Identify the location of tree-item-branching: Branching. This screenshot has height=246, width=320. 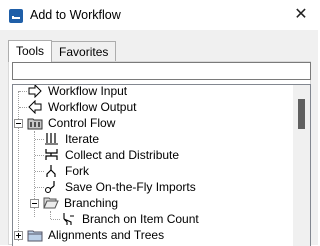
(80, 203).